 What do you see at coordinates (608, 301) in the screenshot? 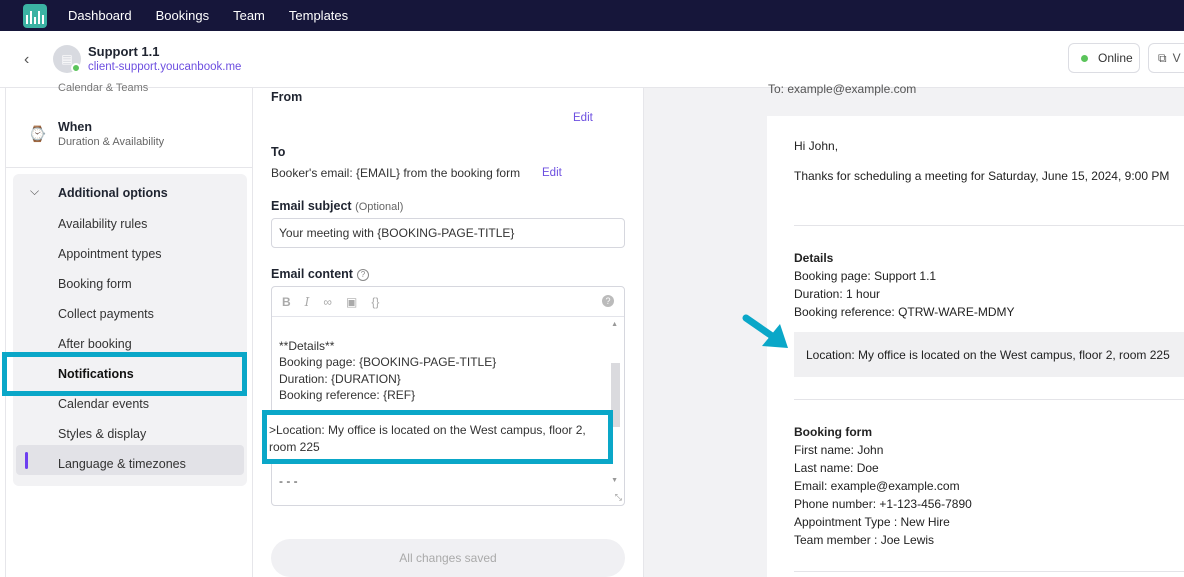
I see `toolbar-help-icon: ?` at bounding box center [608, 301].